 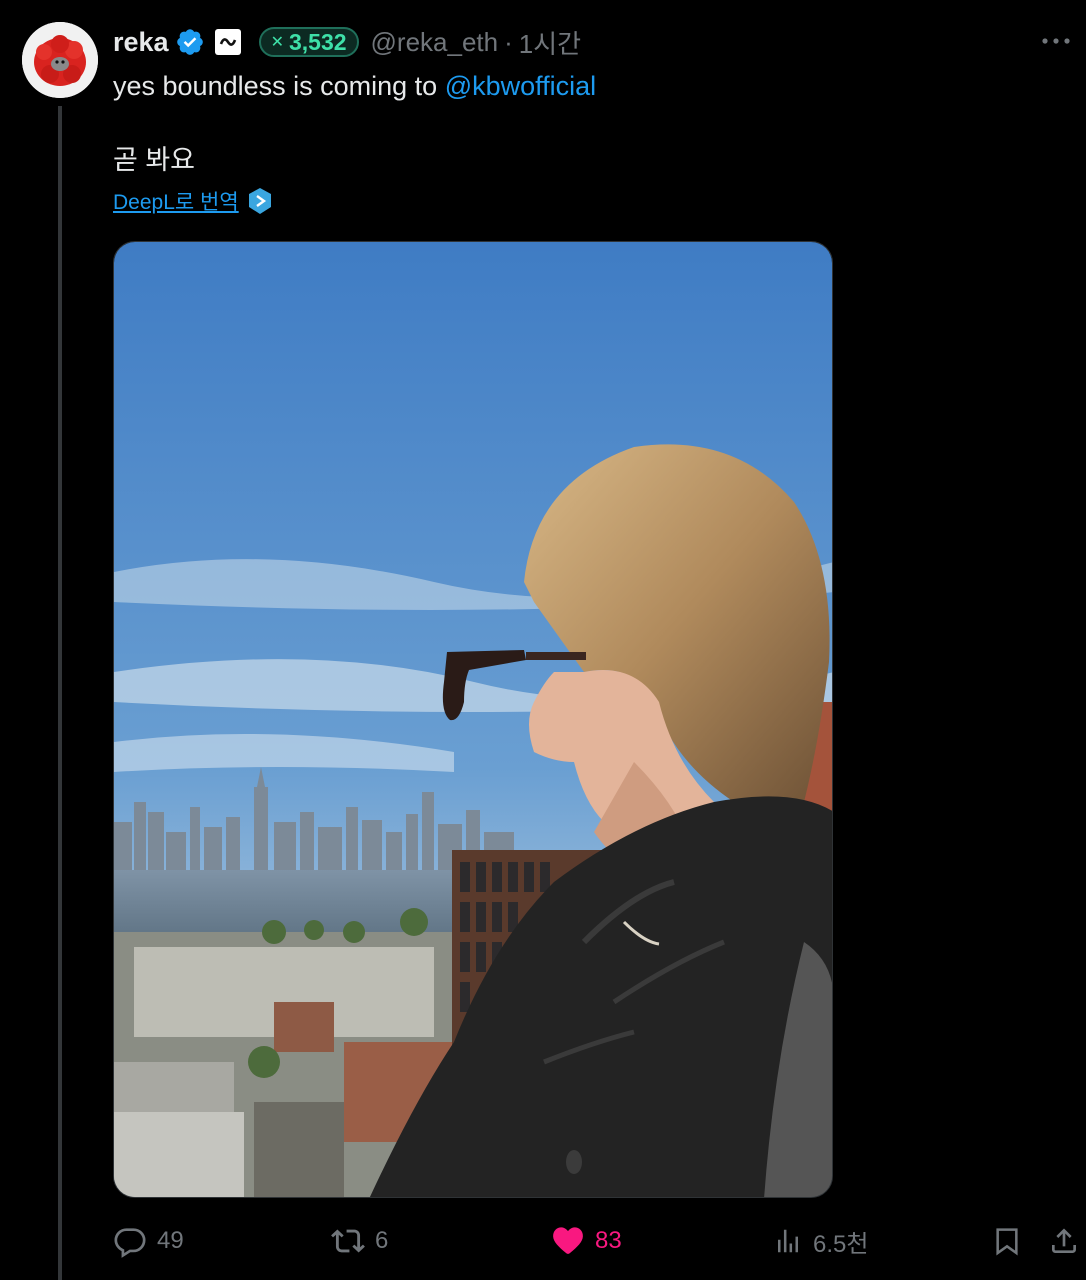 I want to click on action-bar: 49 6 83 6.5천, so click(x=599, y=1241).